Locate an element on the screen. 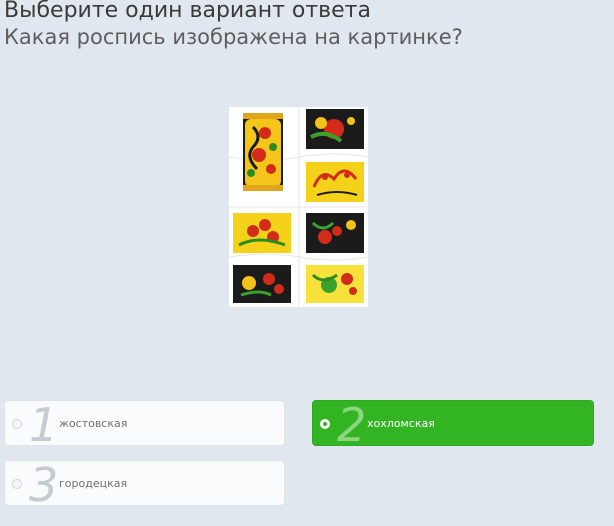 The width and height of the screenshot is (614, 526). question-text: Какая роспись изображена на картинке? is located at coordinates (233, 37).